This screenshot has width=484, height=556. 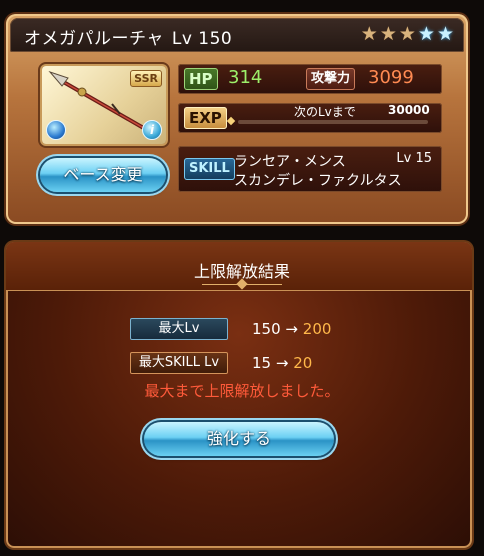 I want to click on max-skill-old: 15, so click(x=262, y=363).